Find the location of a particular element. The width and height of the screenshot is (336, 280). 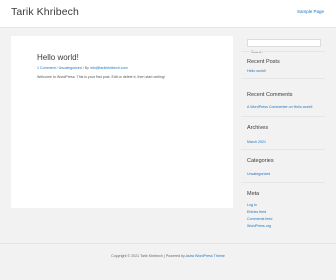

categories-title: Categories is located at coordinates (260, 161).